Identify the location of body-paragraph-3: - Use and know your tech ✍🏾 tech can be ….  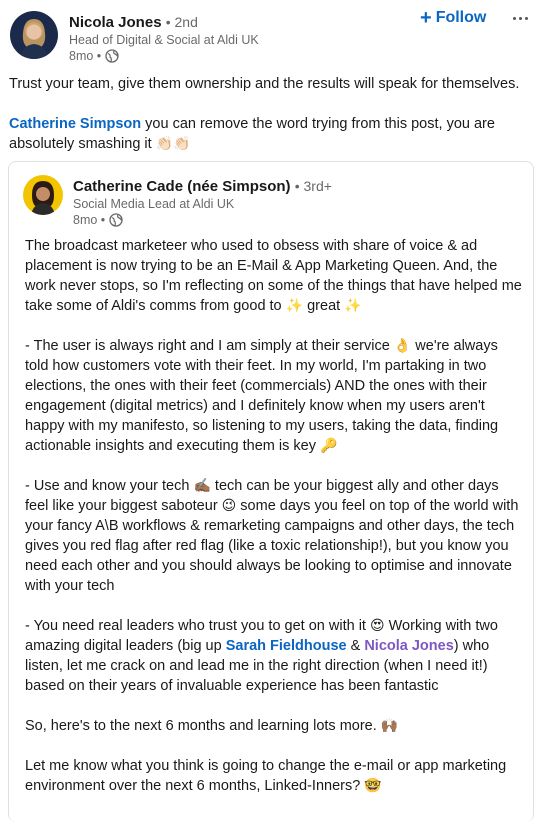
(275, 536).